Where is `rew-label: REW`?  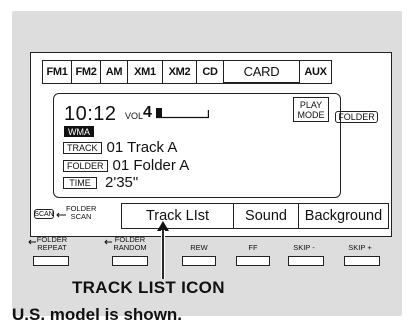 rew-label: REW is located at coordinates (199, 247).